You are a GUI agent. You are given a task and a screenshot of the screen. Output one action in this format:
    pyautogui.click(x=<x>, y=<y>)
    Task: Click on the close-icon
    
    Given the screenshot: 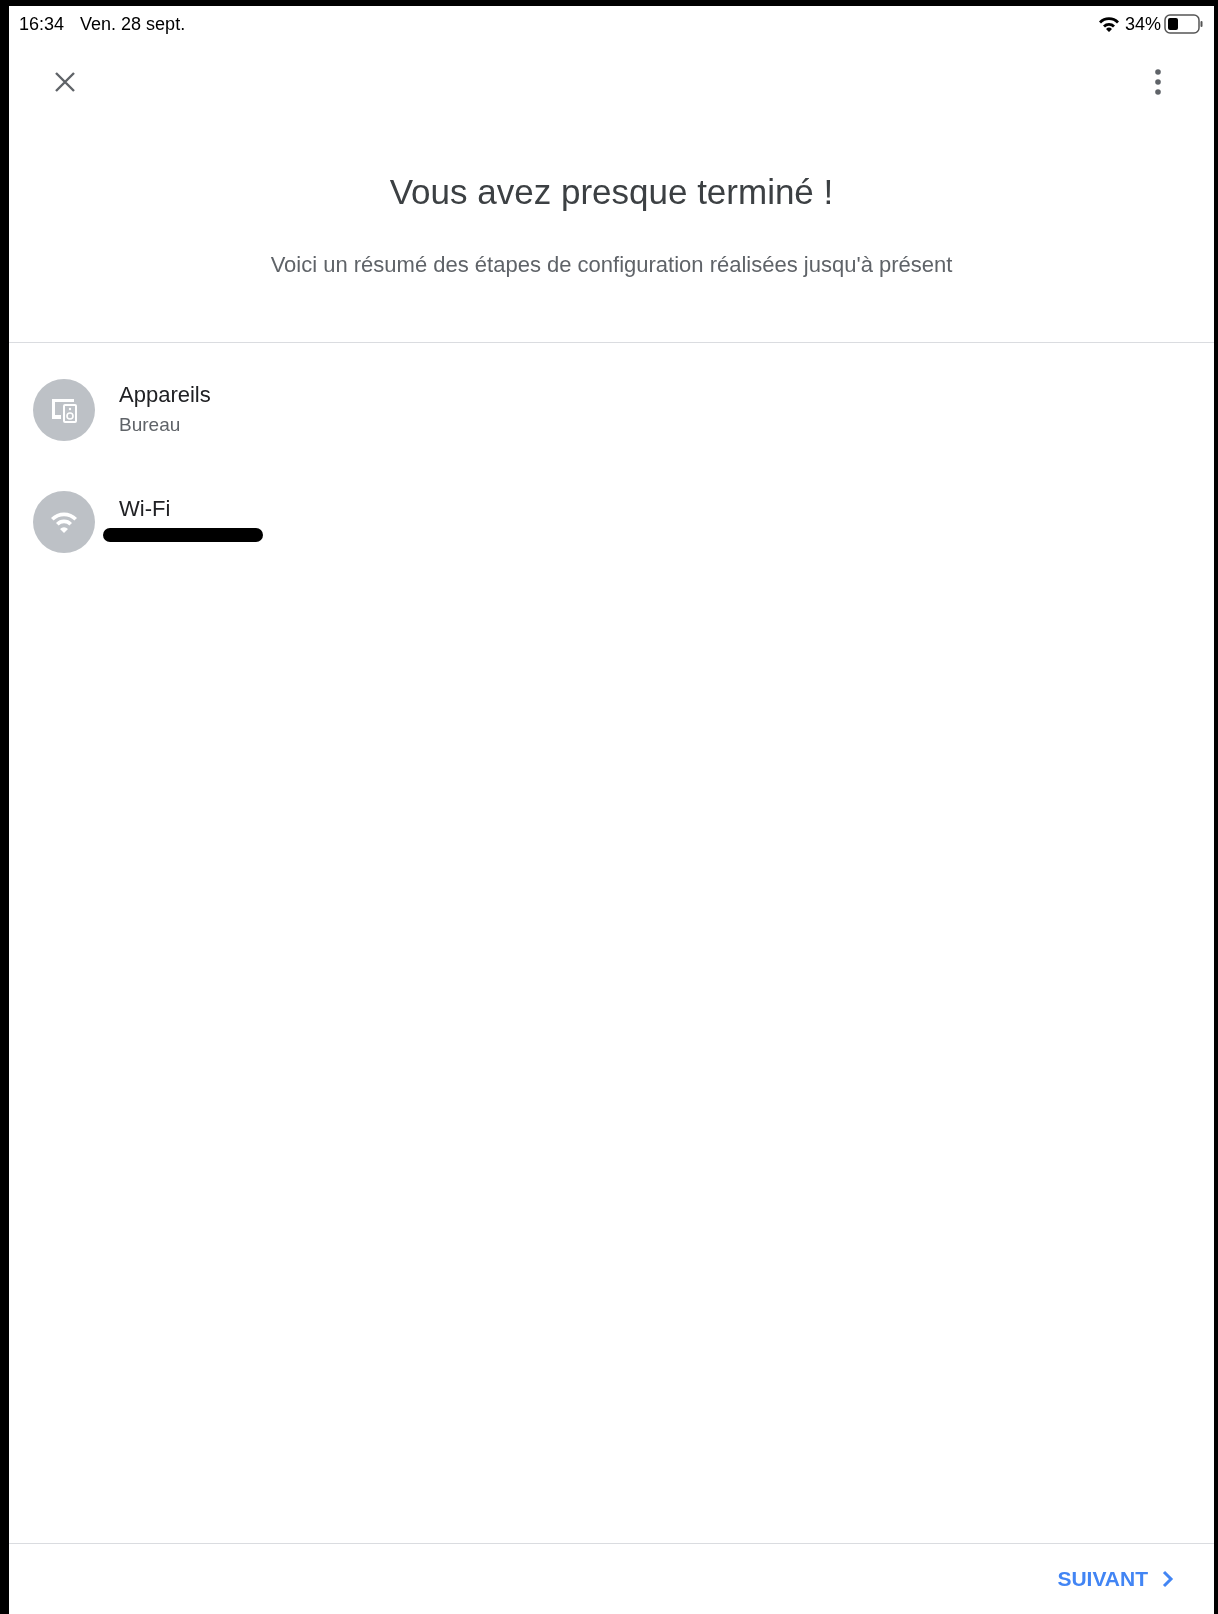 What is the action you would take?
    pyautogui.click(x=65, y=82)
    